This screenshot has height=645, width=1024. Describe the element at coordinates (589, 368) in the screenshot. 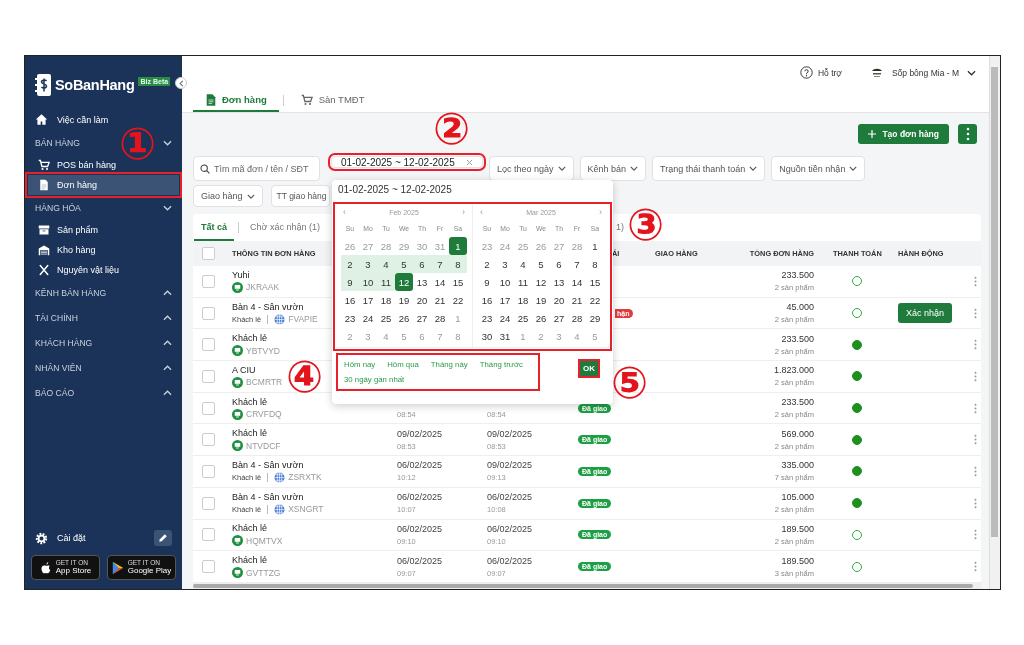

I see `ok-button: OK` at that location.